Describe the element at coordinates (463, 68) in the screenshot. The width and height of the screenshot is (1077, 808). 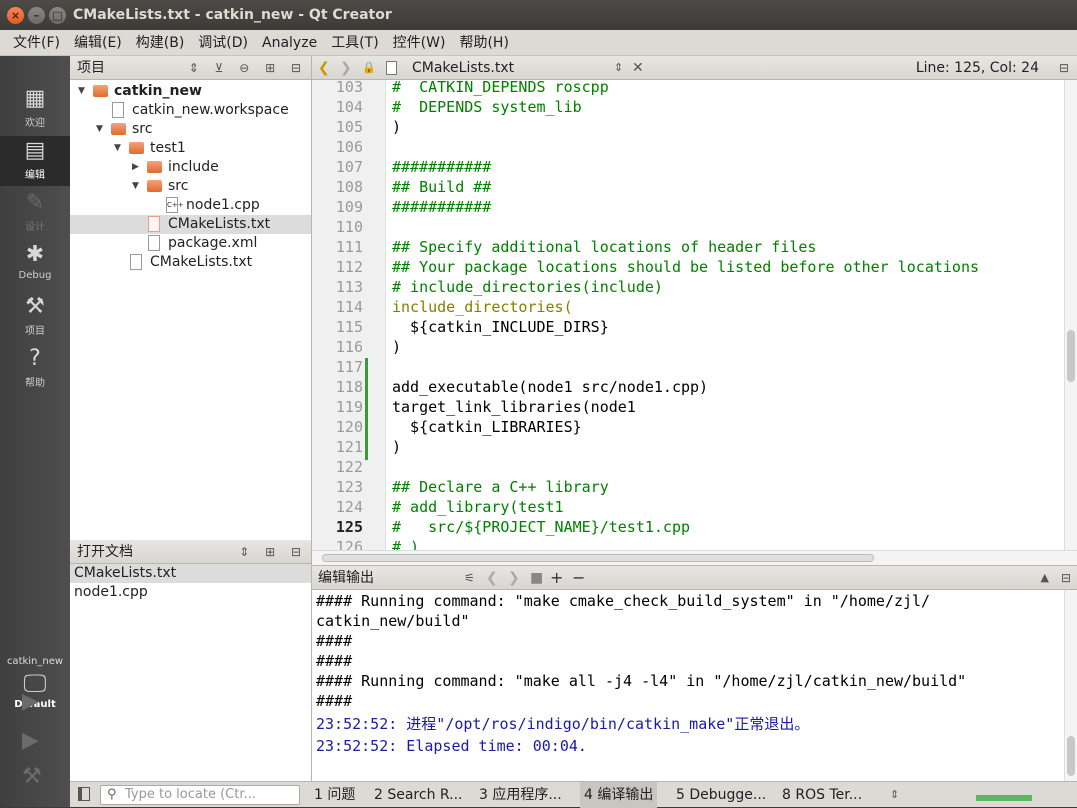
I see `editor-file-name: CMakeLists.txt` at that location.